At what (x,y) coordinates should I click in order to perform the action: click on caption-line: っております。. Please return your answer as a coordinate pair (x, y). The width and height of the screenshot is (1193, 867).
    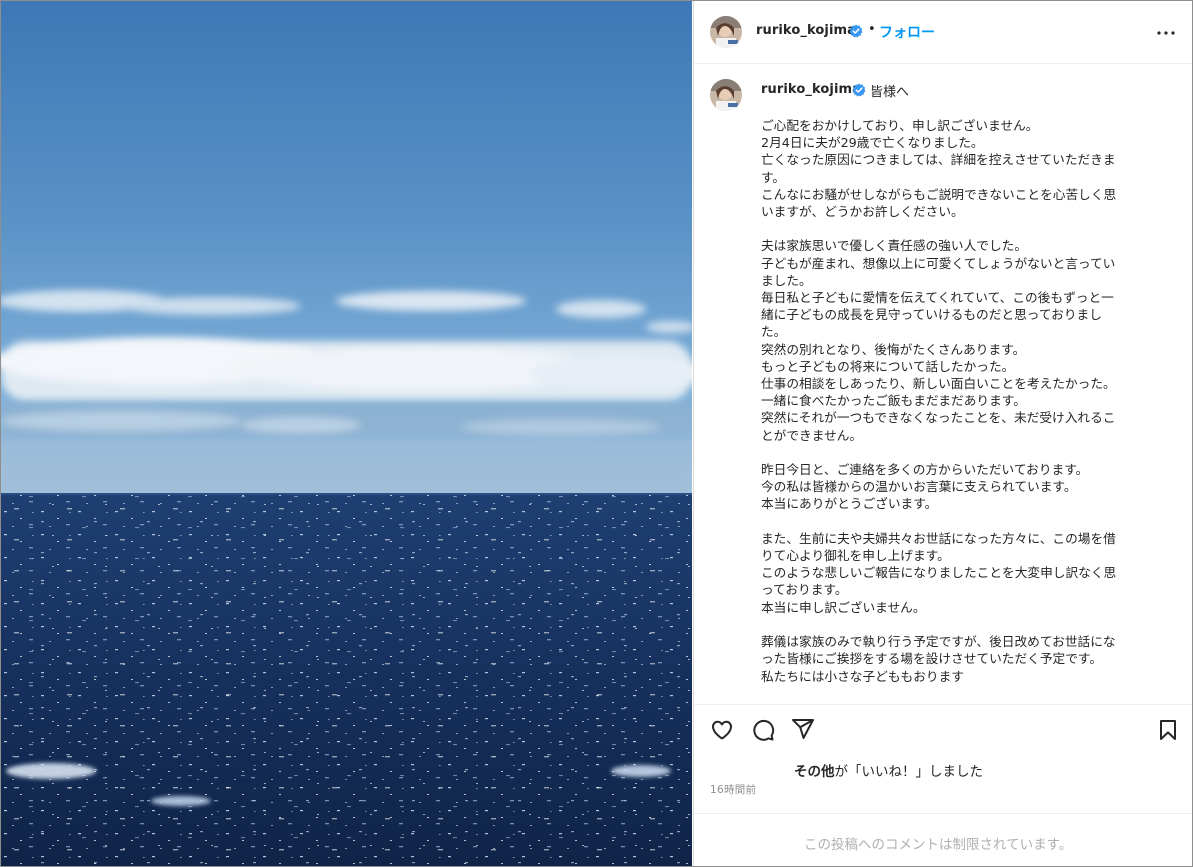
    Looking at the image, I should click on (804, 590).